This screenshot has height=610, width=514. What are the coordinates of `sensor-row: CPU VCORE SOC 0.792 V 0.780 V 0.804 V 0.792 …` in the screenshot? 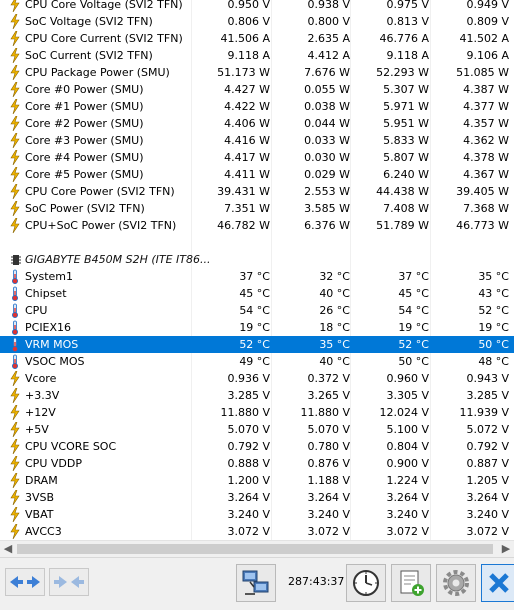 It's located at (257, 446).